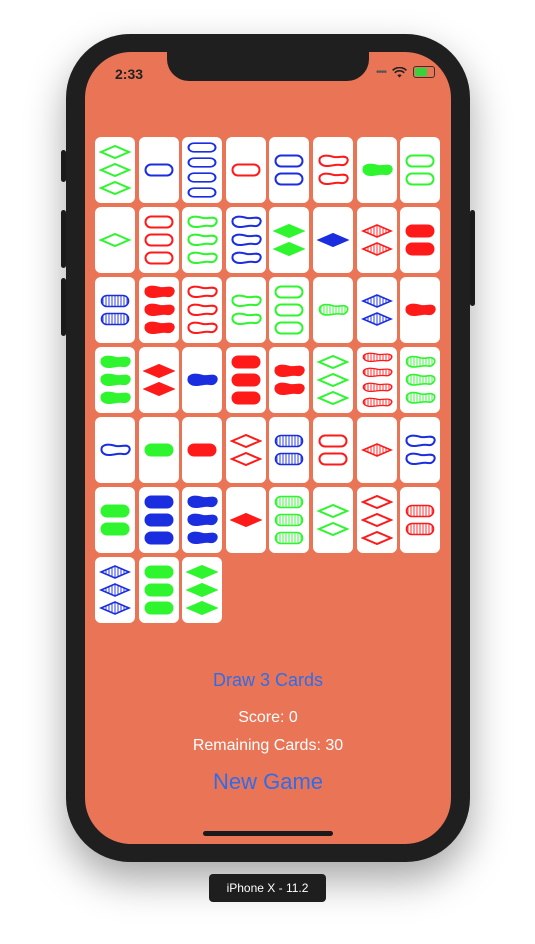  What do you see at coordinates (268, 833) in the screenshot?
I see `home-indicator` at bounding box center [268, 833].